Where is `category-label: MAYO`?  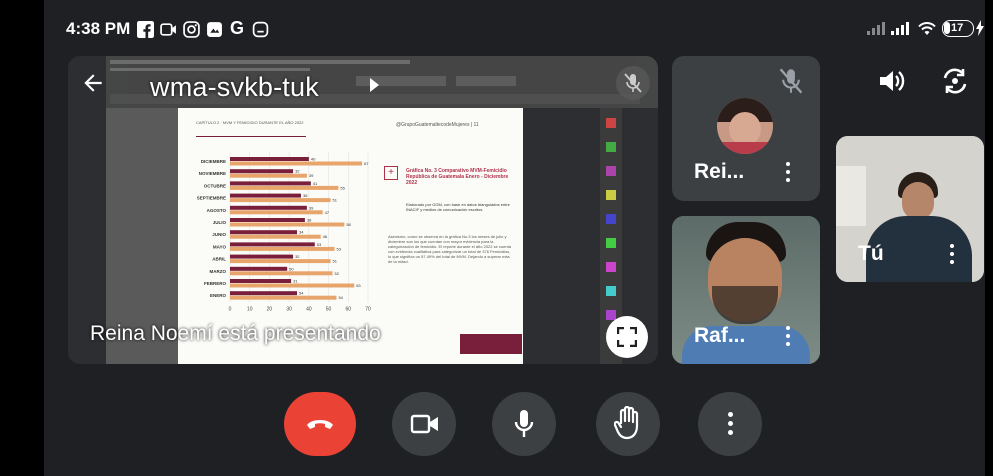
category-label: MAYO is located at coordinates (220, 246).